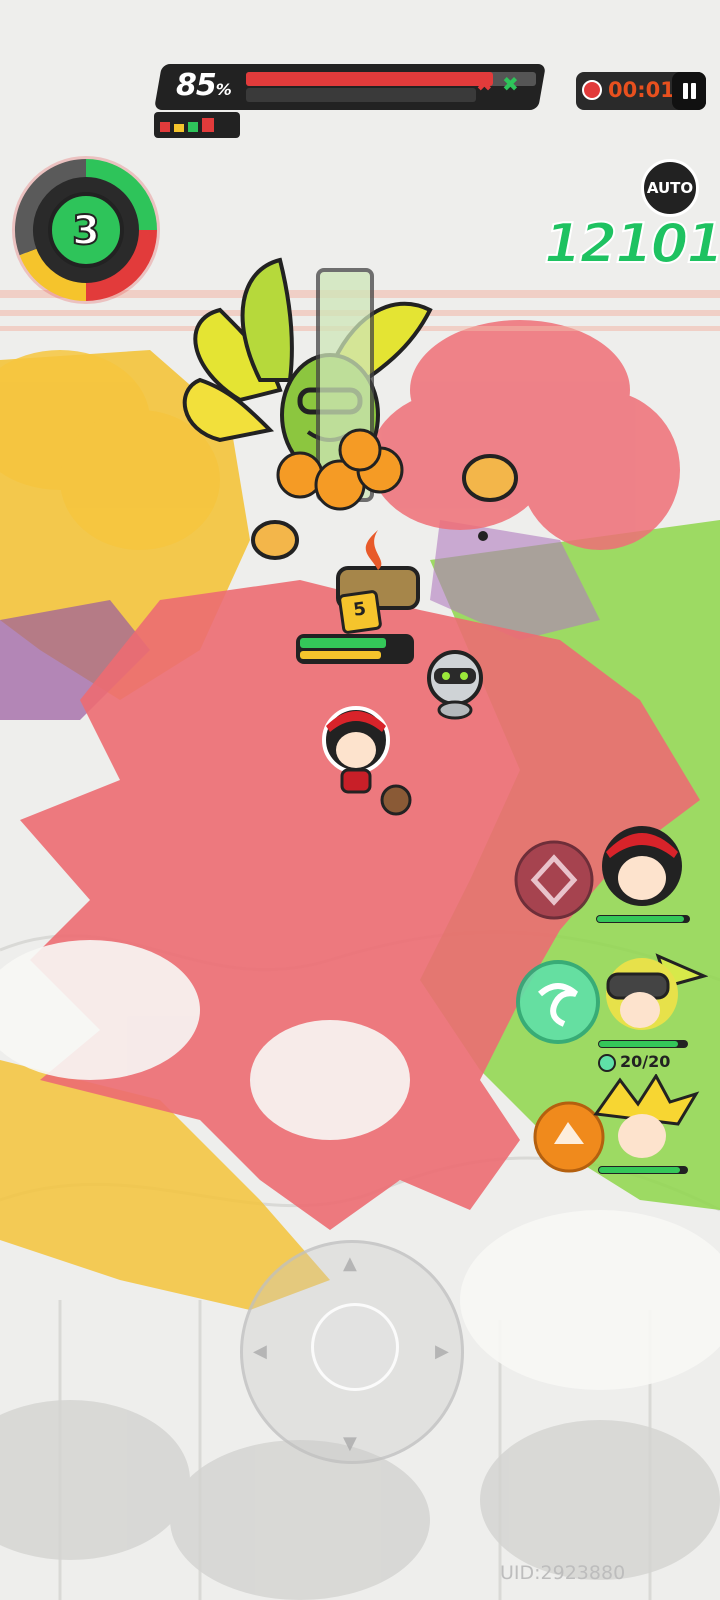  Describe the element at coordinates (350, 1443) in the screenshot. I see `joystick-down-arrow-icon: ▼` at that location.